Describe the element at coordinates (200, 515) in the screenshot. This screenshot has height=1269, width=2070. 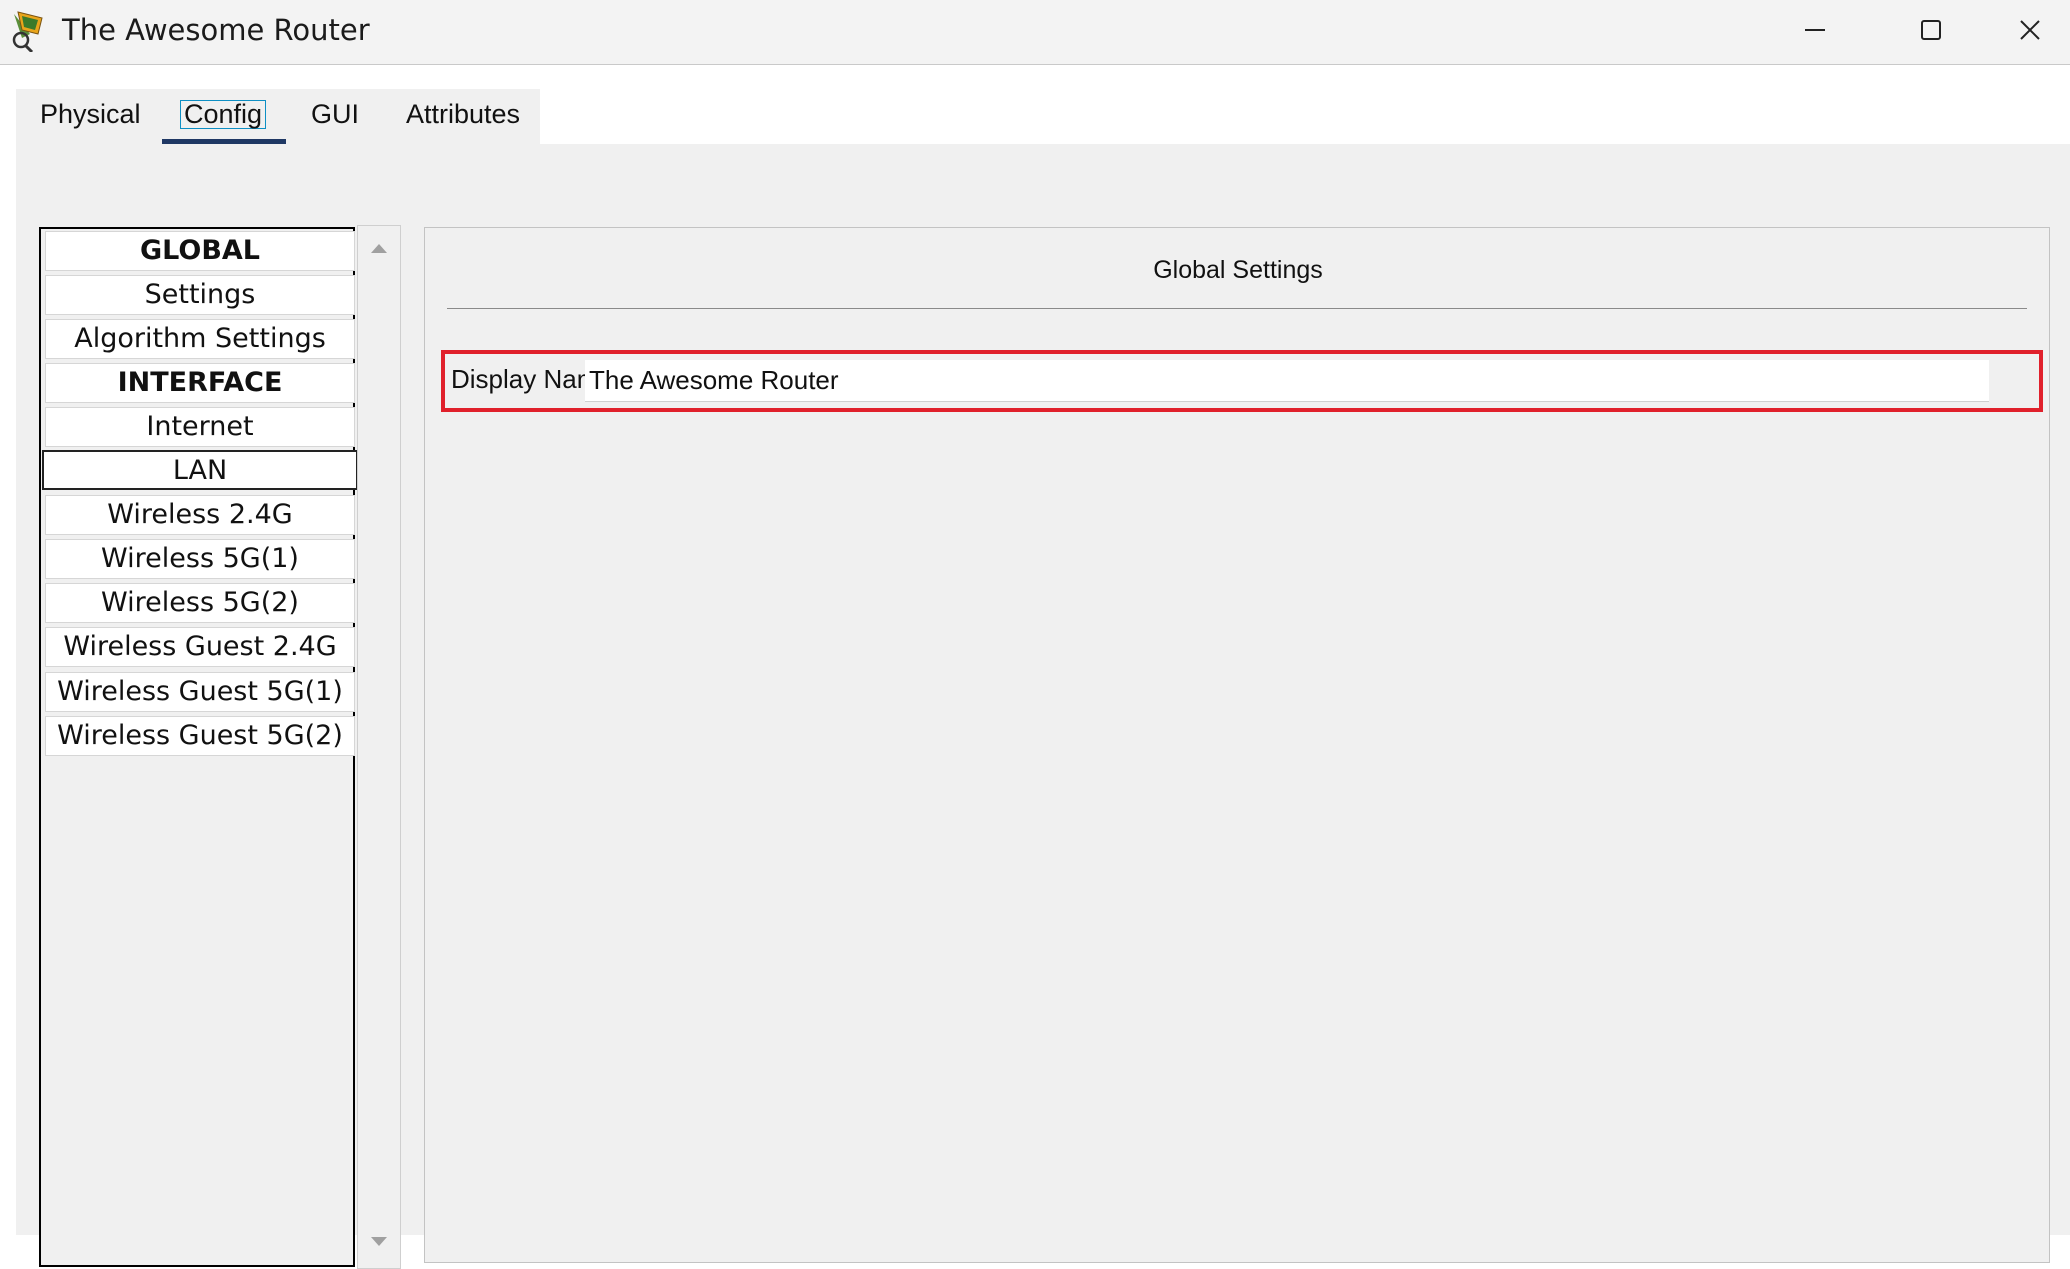
I see `list-item-wireless-2-4g: Wireless 2.4G` at that location.